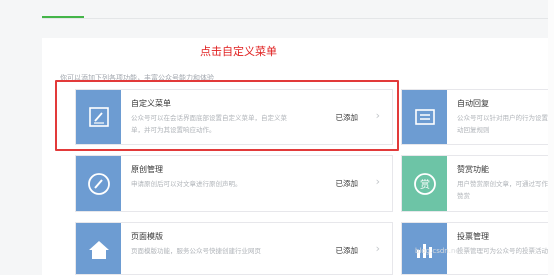  I want to click on plugin-card-original: 原创管理 申请原创后可以对文章进行原创声明。 已添加 ›, so click(234, 183).